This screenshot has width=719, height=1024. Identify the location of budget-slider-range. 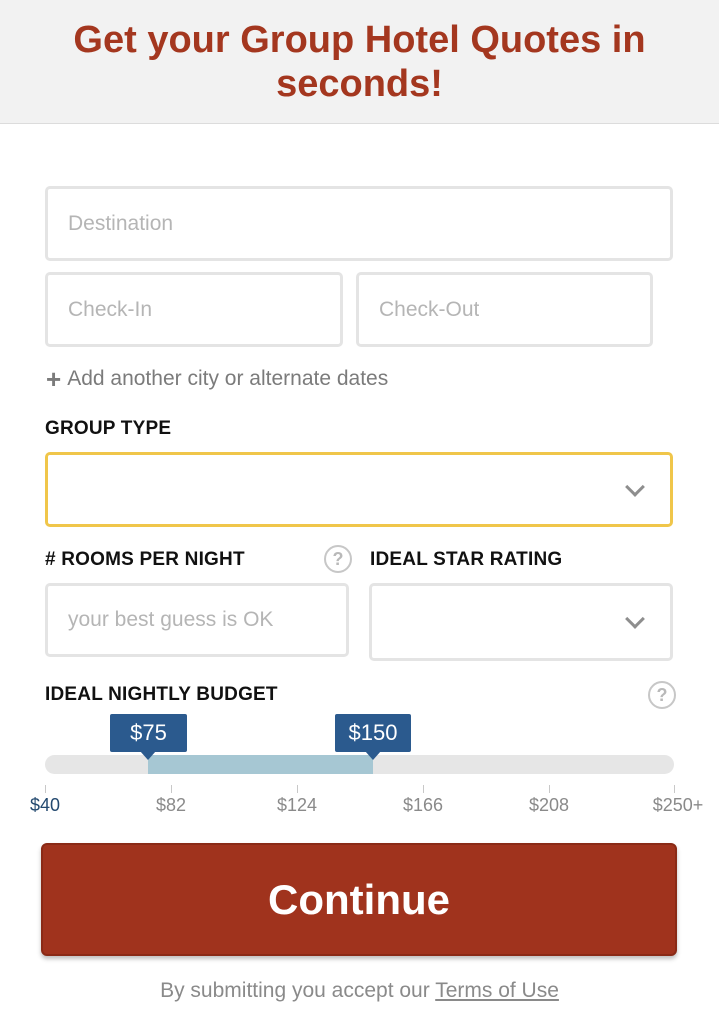
(260, 764).